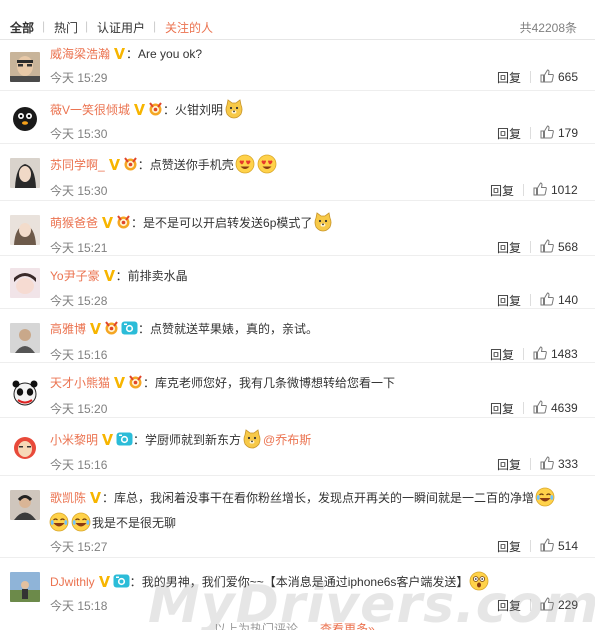  Describe the element at coordinates (79, 78) in the screenshot. I see `comment-time: 今天 15:29` at that location.